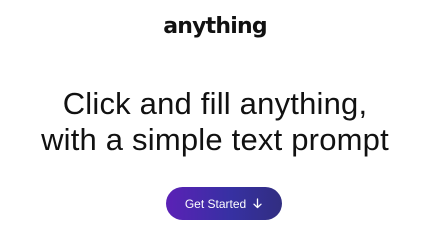 This screenshot has width=430, height=242. What do you see at coordinates (215, 103) in the screenshot?
I see `hero-headline-line-1: Click and fill anything,` at bounding box center [215, 103].